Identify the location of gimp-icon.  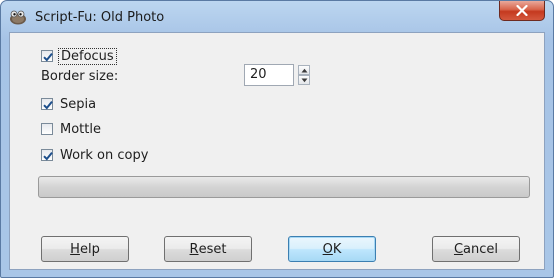
(18, 17).